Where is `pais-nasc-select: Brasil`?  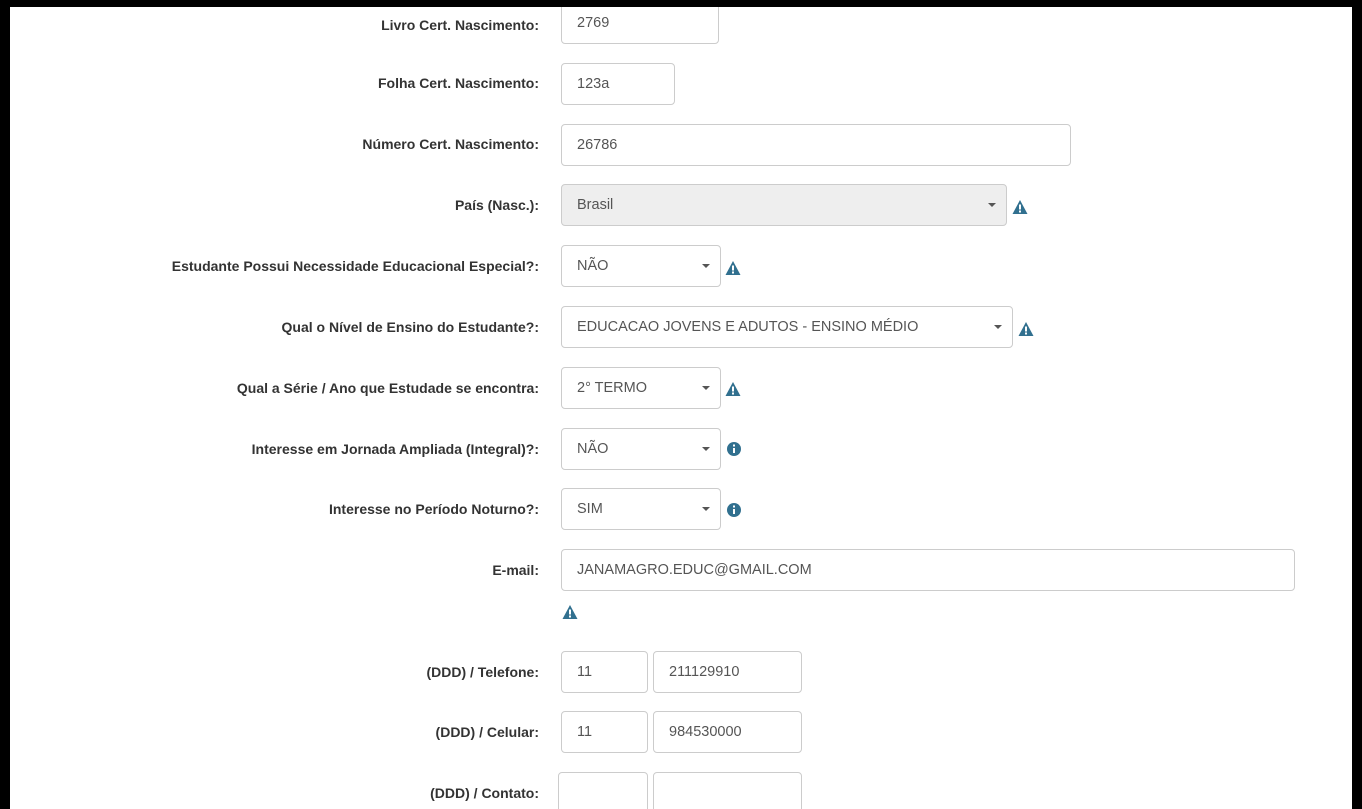 pais-nasc-select: Brasil is located at coordinates (784, 205).